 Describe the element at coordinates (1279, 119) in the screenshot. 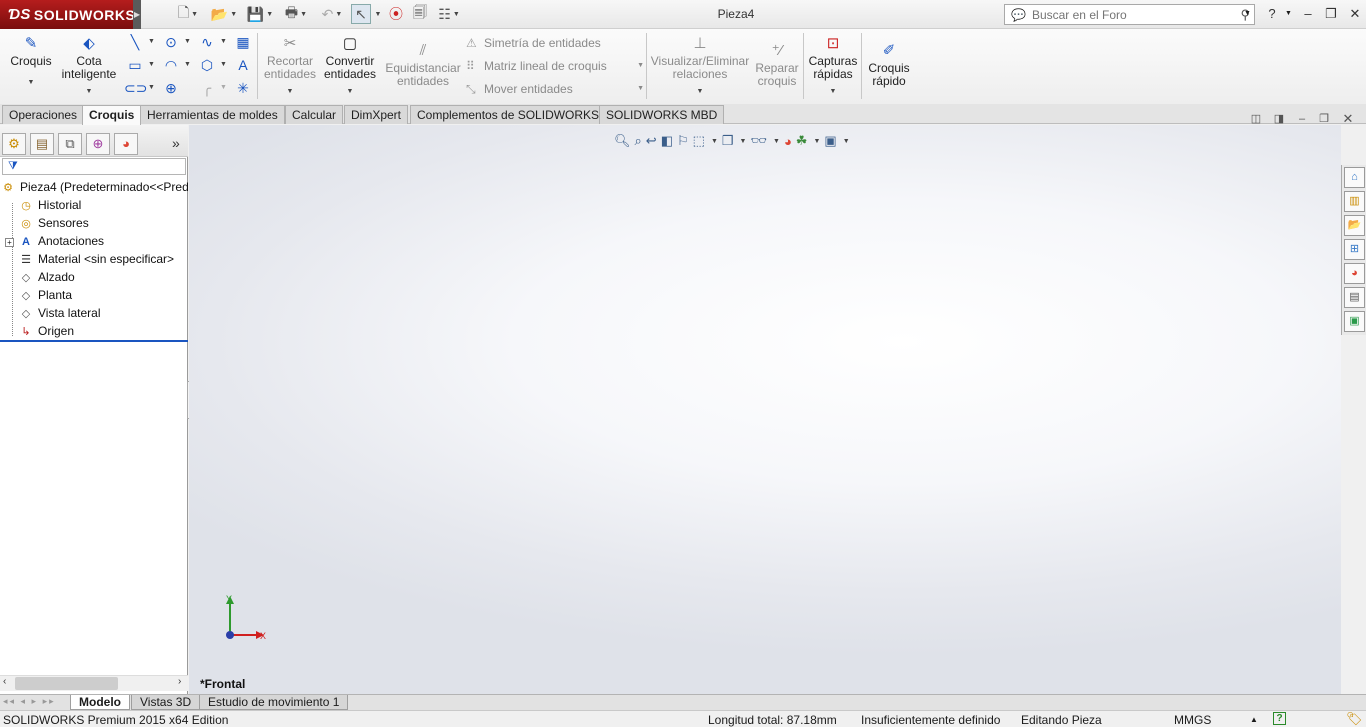

I see `viewport-tile-2-icon: ◨` at that location.